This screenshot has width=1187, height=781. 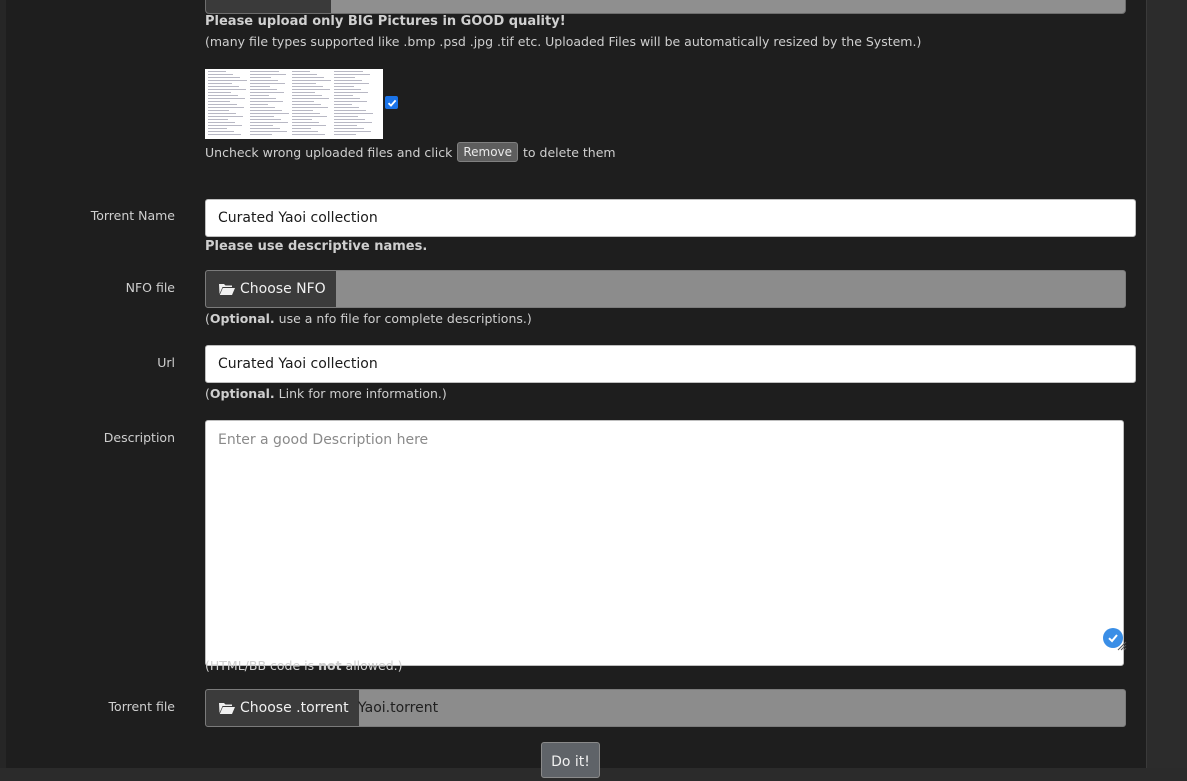 I want to click on description-hint-not: not, so click(x=330, y=665).